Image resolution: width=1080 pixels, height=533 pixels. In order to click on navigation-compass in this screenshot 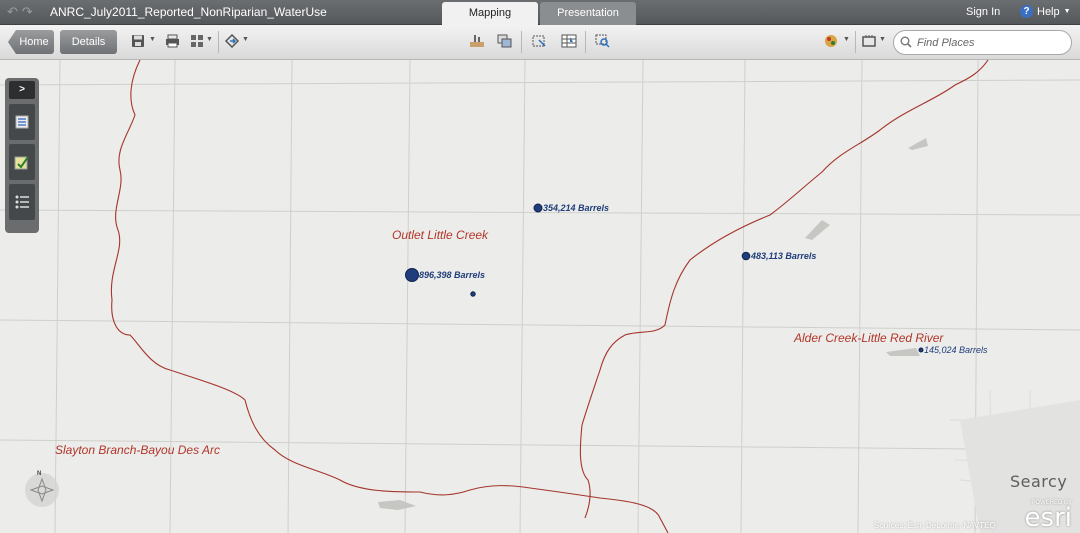, I will do `click(42, 490)`.